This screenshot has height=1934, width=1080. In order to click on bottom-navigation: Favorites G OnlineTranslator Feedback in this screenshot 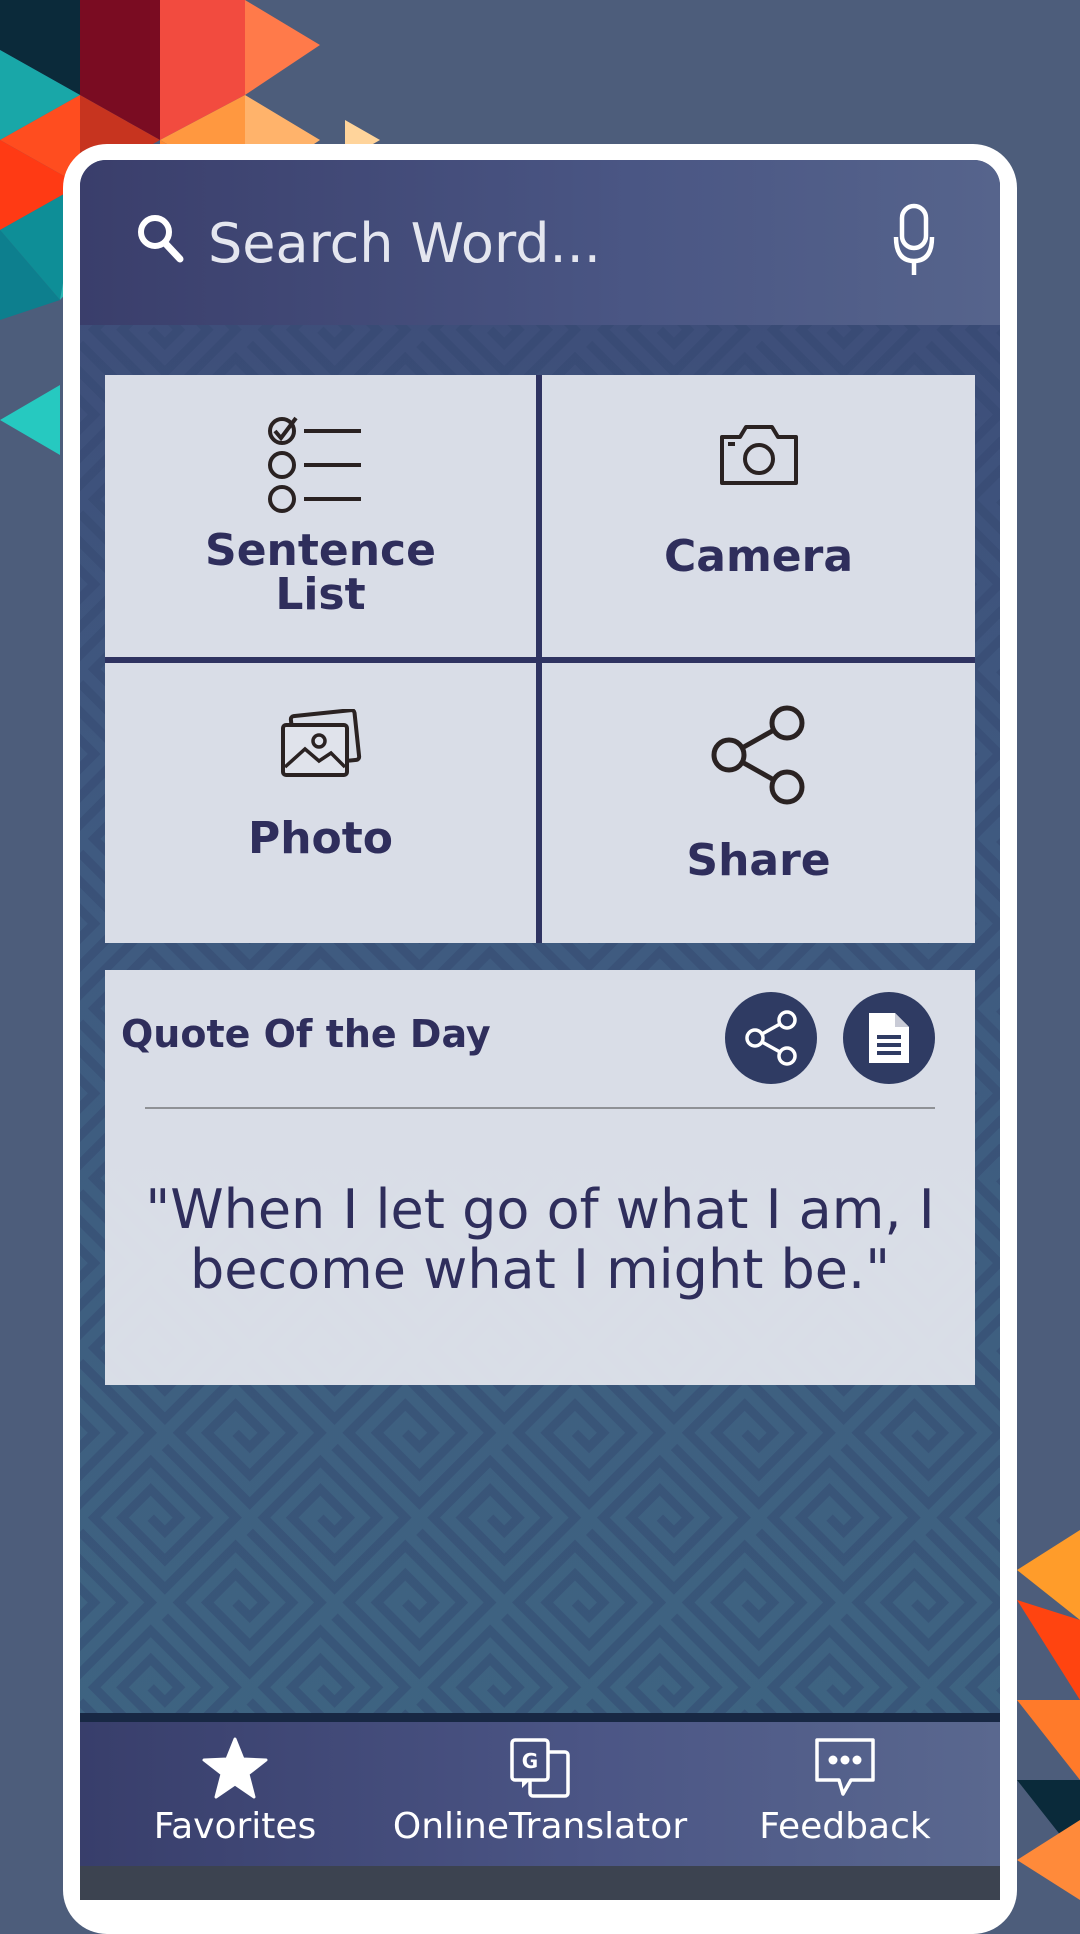, I will do `click(540, 1794)`.